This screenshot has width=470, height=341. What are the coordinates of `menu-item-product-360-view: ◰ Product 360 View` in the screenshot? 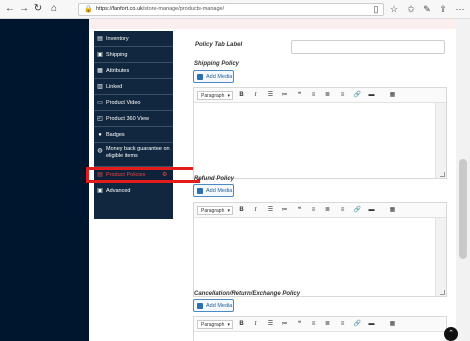 It's located at (133, 119).